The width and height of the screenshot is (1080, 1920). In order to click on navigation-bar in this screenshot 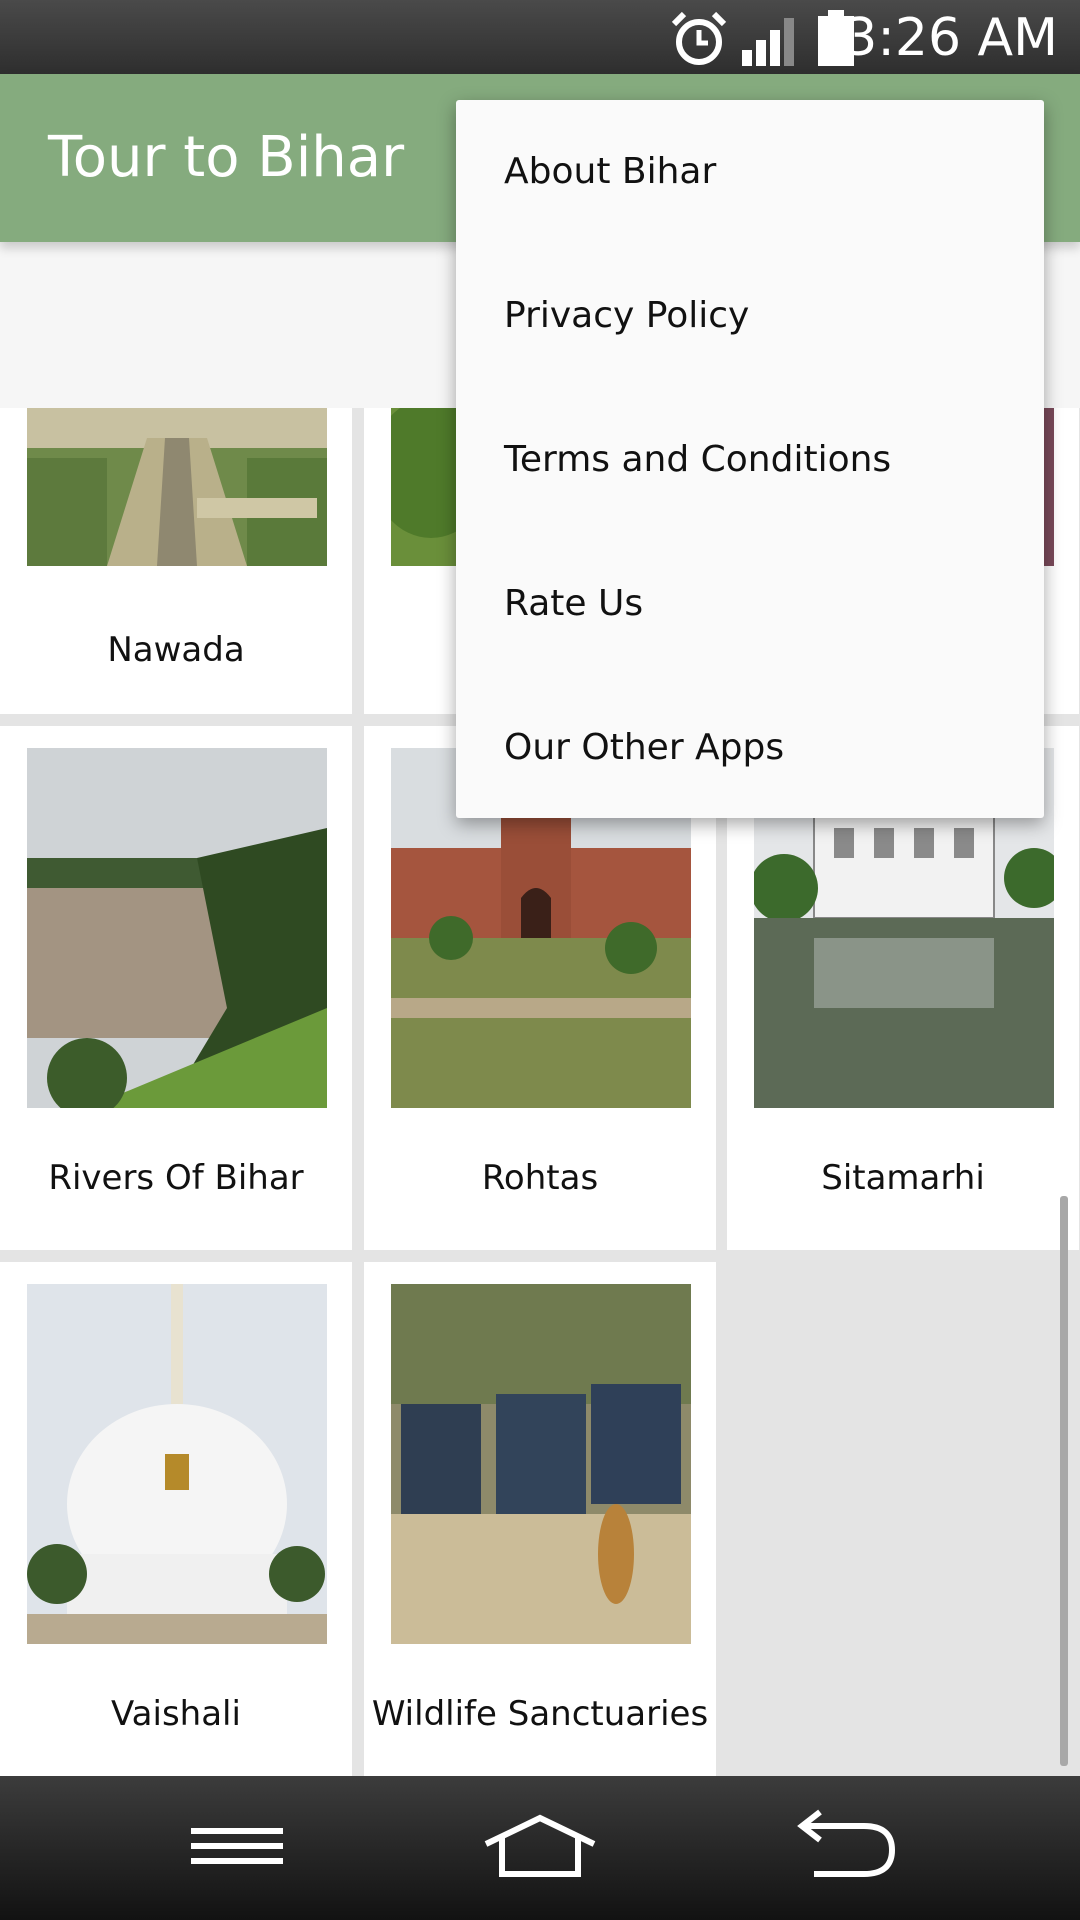, I will do `click(540, 1848)`.